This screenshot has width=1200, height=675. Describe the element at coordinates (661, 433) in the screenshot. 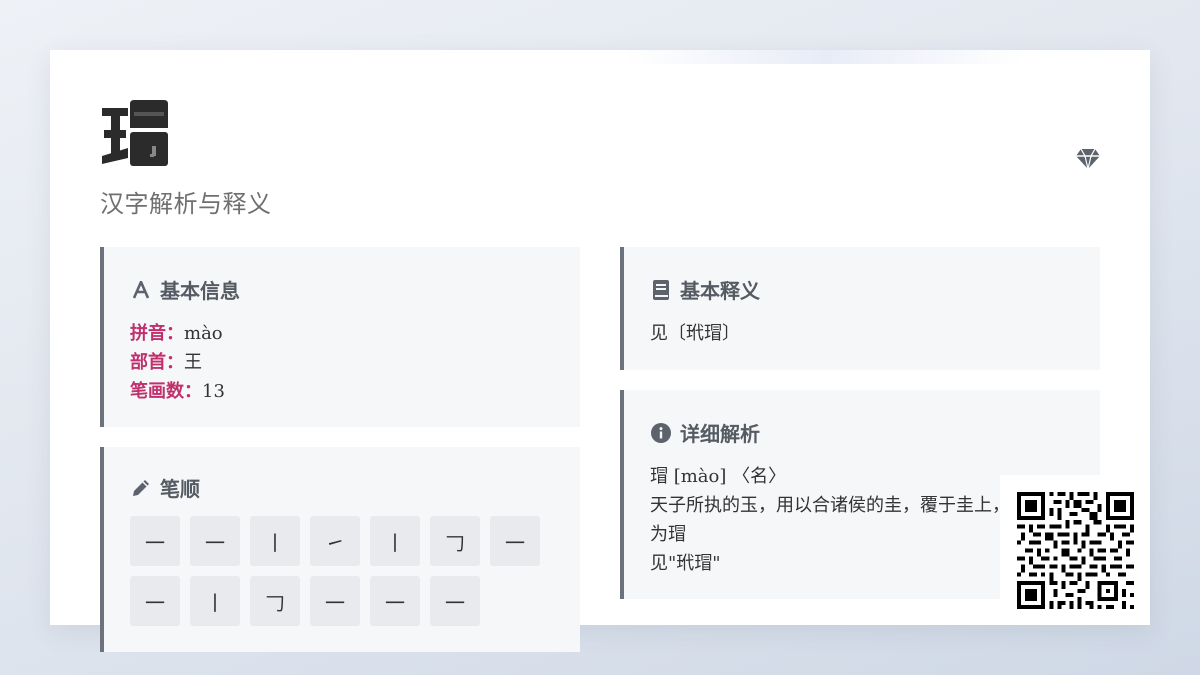

I see `info-circle-icon` at that location.